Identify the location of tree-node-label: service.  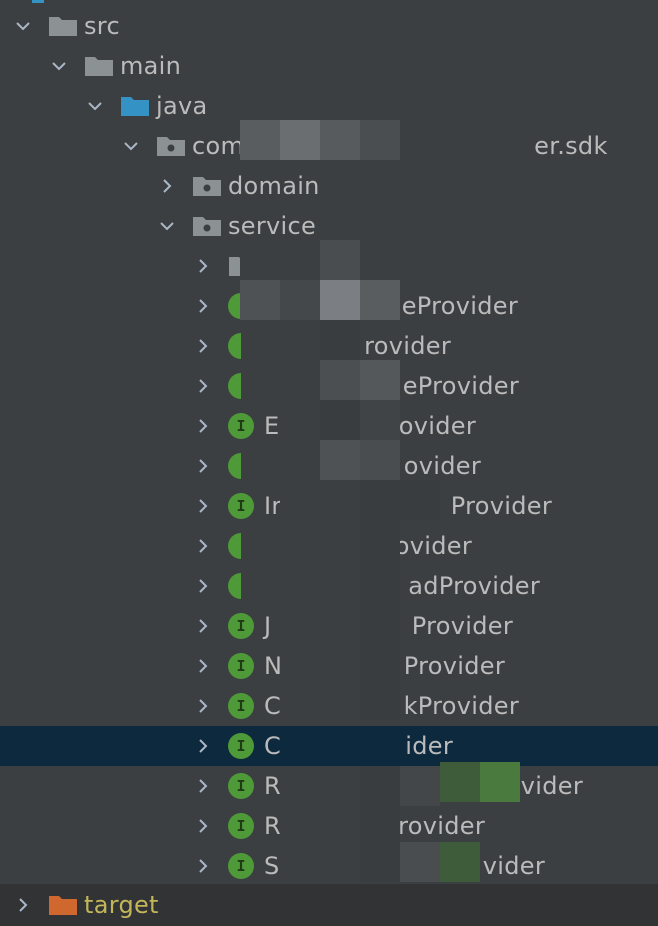
(272, 226).